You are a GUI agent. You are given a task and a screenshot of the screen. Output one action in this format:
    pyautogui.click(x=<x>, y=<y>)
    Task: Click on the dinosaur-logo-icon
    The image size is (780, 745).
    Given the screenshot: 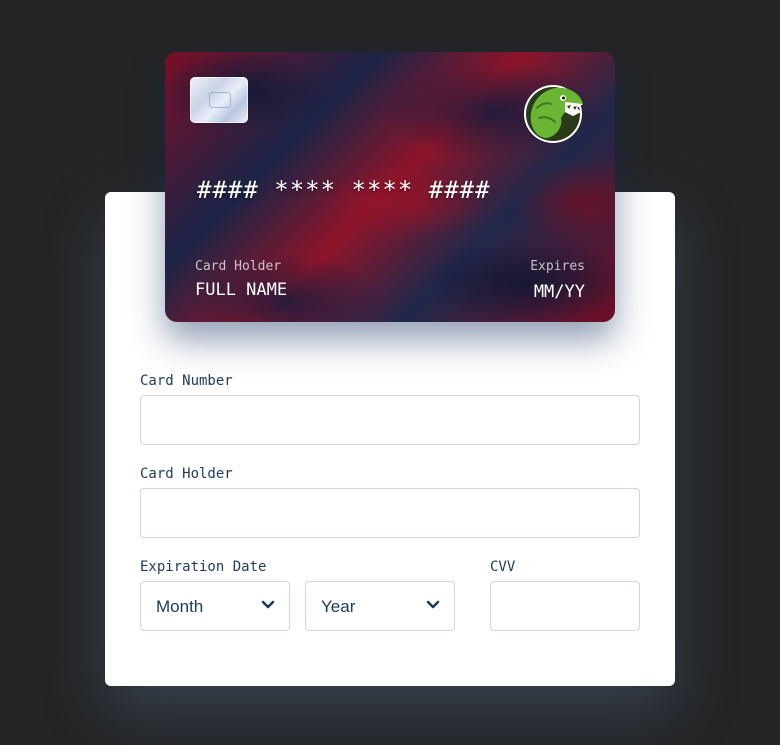 What is the action you would take?
    pyautogui.click(x=553, y=114)
    